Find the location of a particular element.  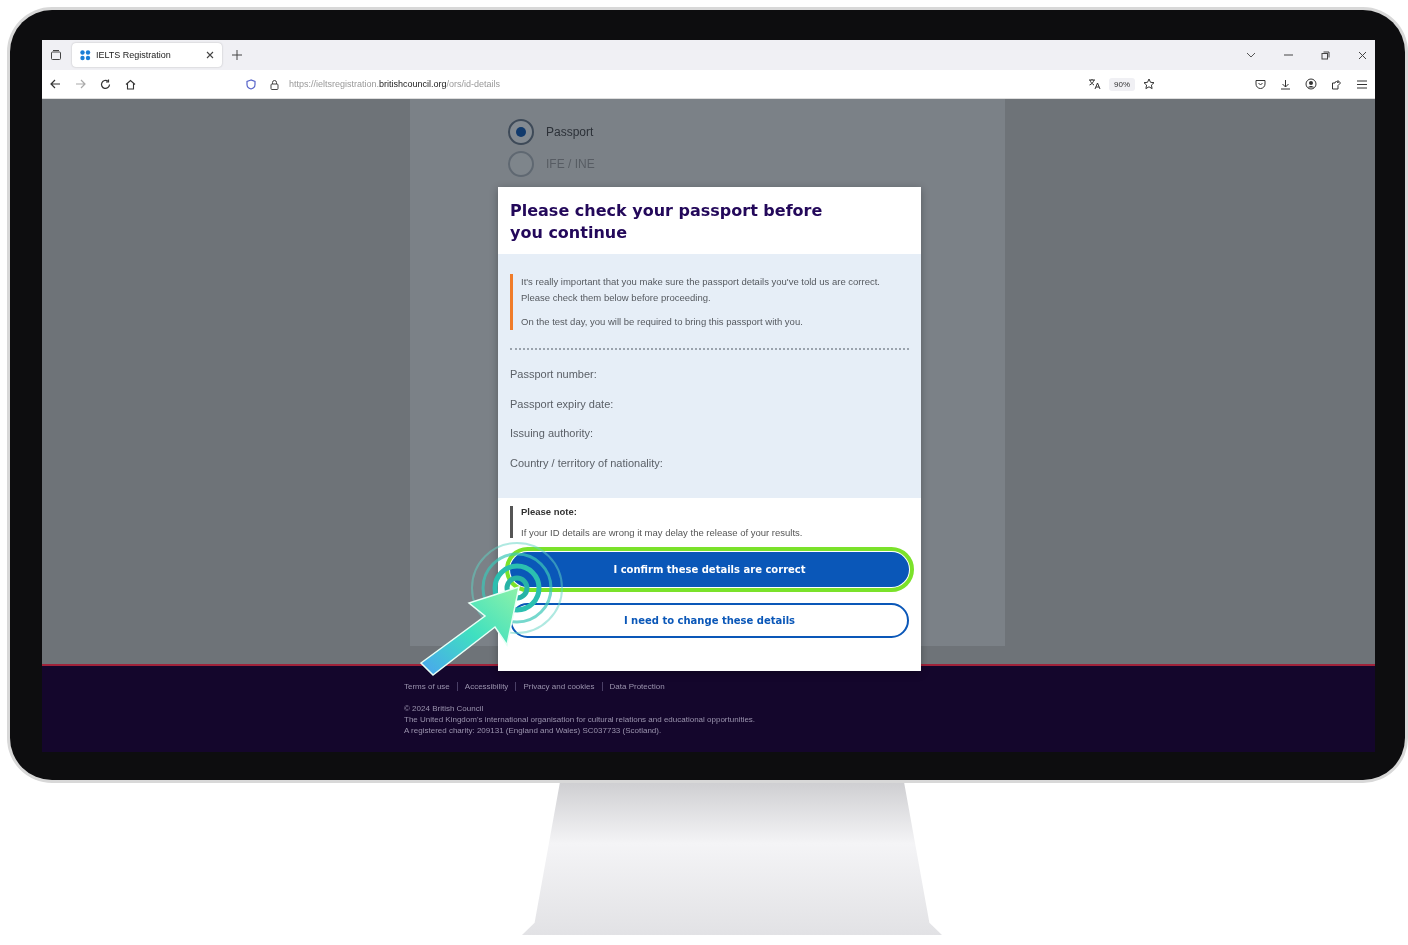

zoom-level-badge: 90% is located at coordinates (1122, 84).